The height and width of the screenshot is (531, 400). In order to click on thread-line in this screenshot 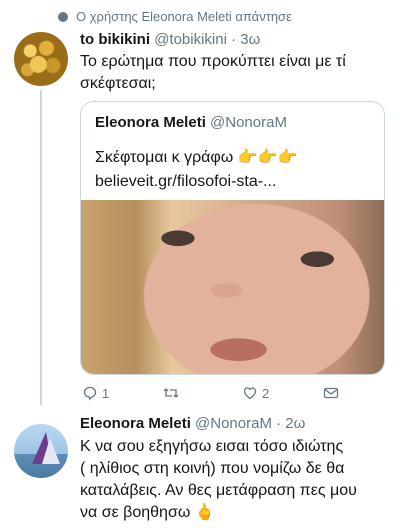, I will do `click(41, 247)`.